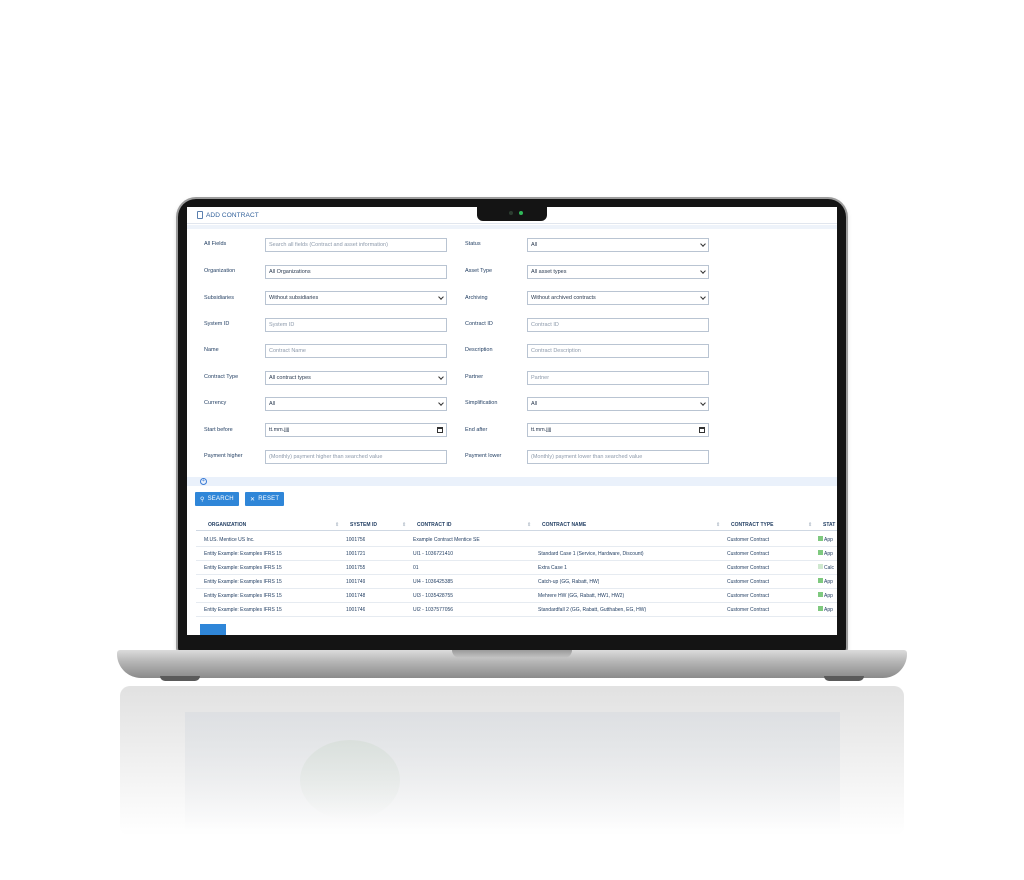 The image size is (1024, 880). I want to click on start-before-label: Start before, so click(218, 430).